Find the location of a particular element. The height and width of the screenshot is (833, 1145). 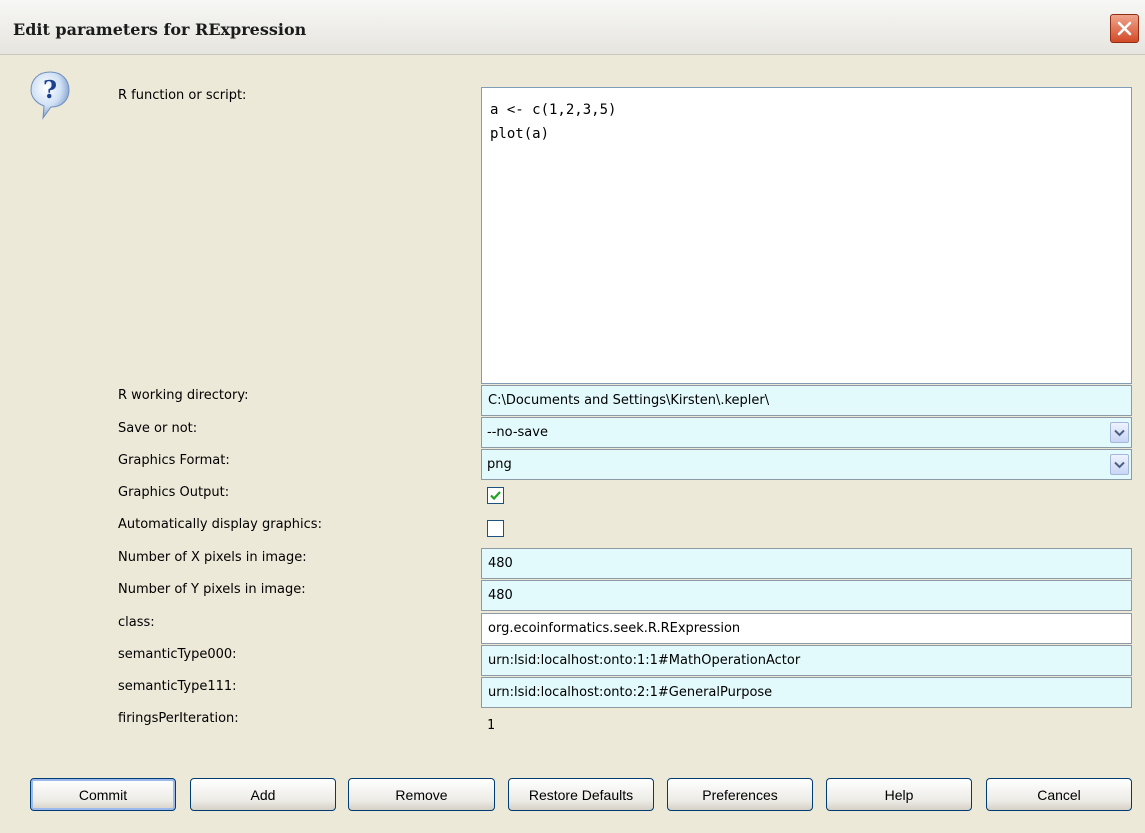

graphics-format-dropdown-button is located at coordinates (1119, 464).